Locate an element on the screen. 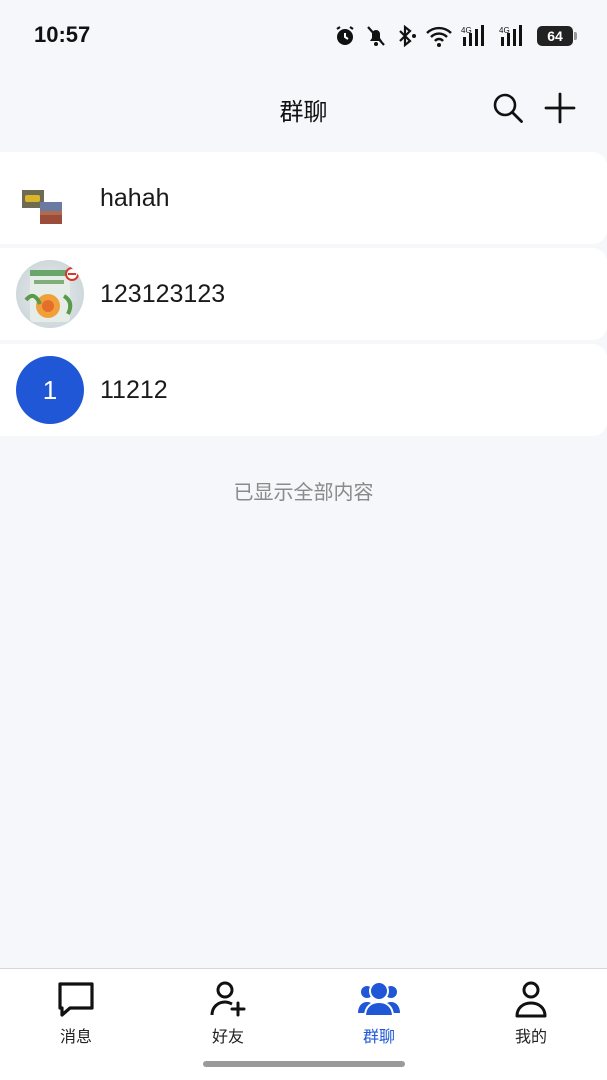 The image size is (607, 1080). chat-bubble-icon is located at coordinates (76, 999).